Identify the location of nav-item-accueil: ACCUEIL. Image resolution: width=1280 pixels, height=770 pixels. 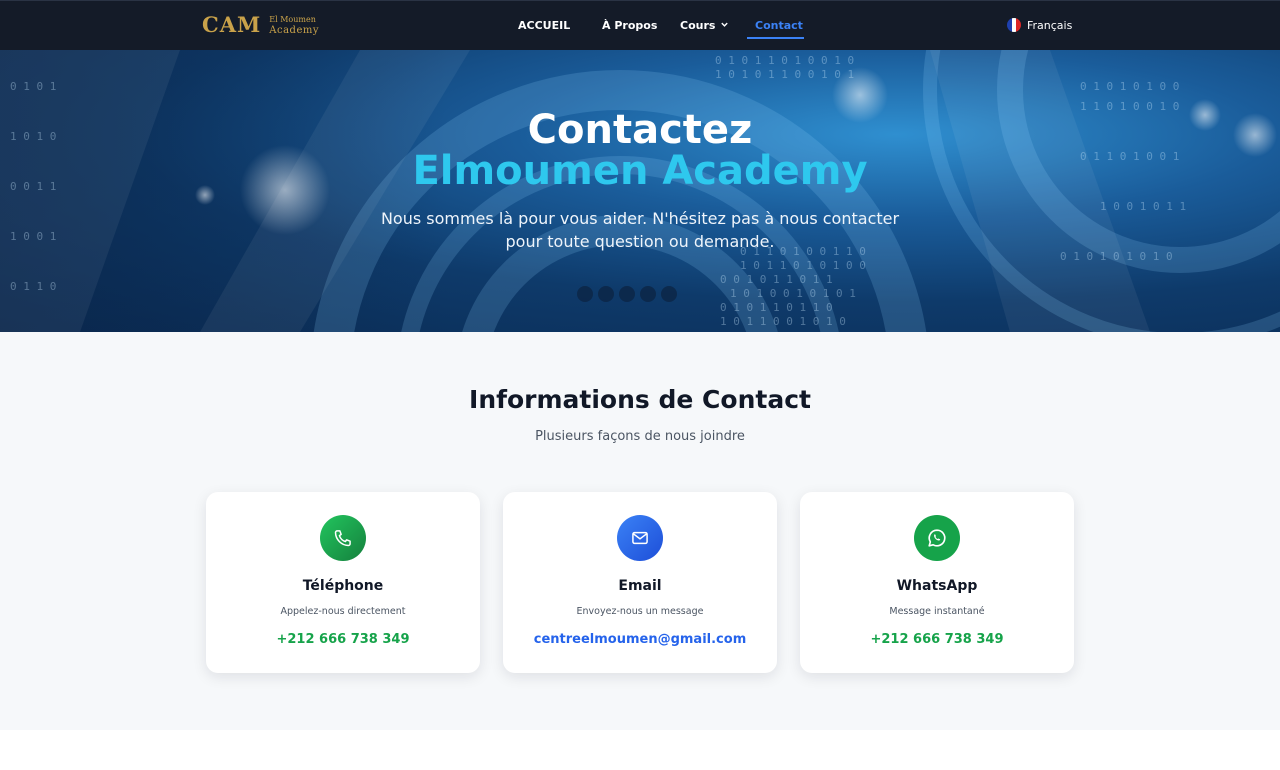
(544, 25).